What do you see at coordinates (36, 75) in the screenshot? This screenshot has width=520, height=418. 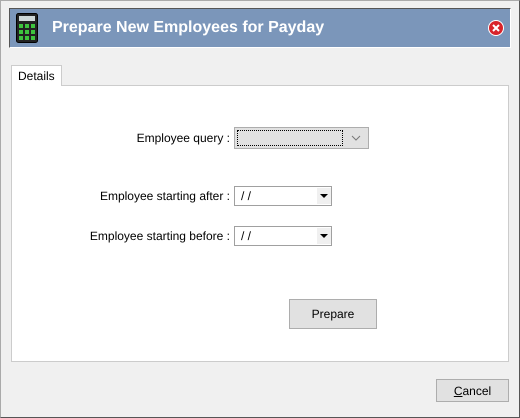 I see `tab: Details` at bounding box center [36, 75].